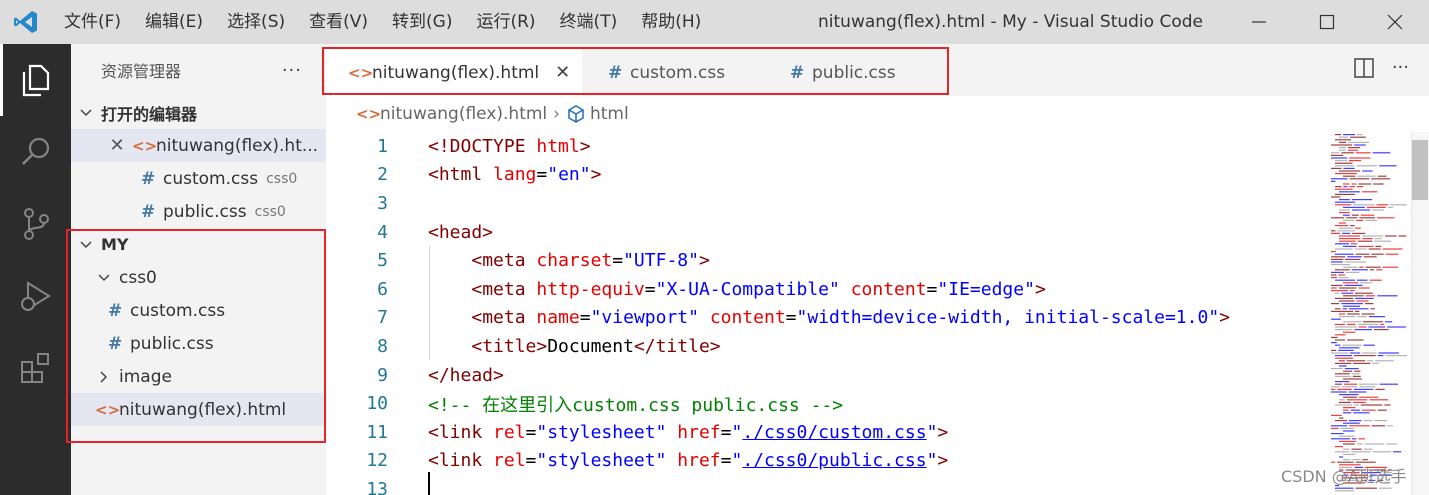 This screenshot has height=495, width=1429. I want to click on close-editor-icon: ✕, so click(117, 145).